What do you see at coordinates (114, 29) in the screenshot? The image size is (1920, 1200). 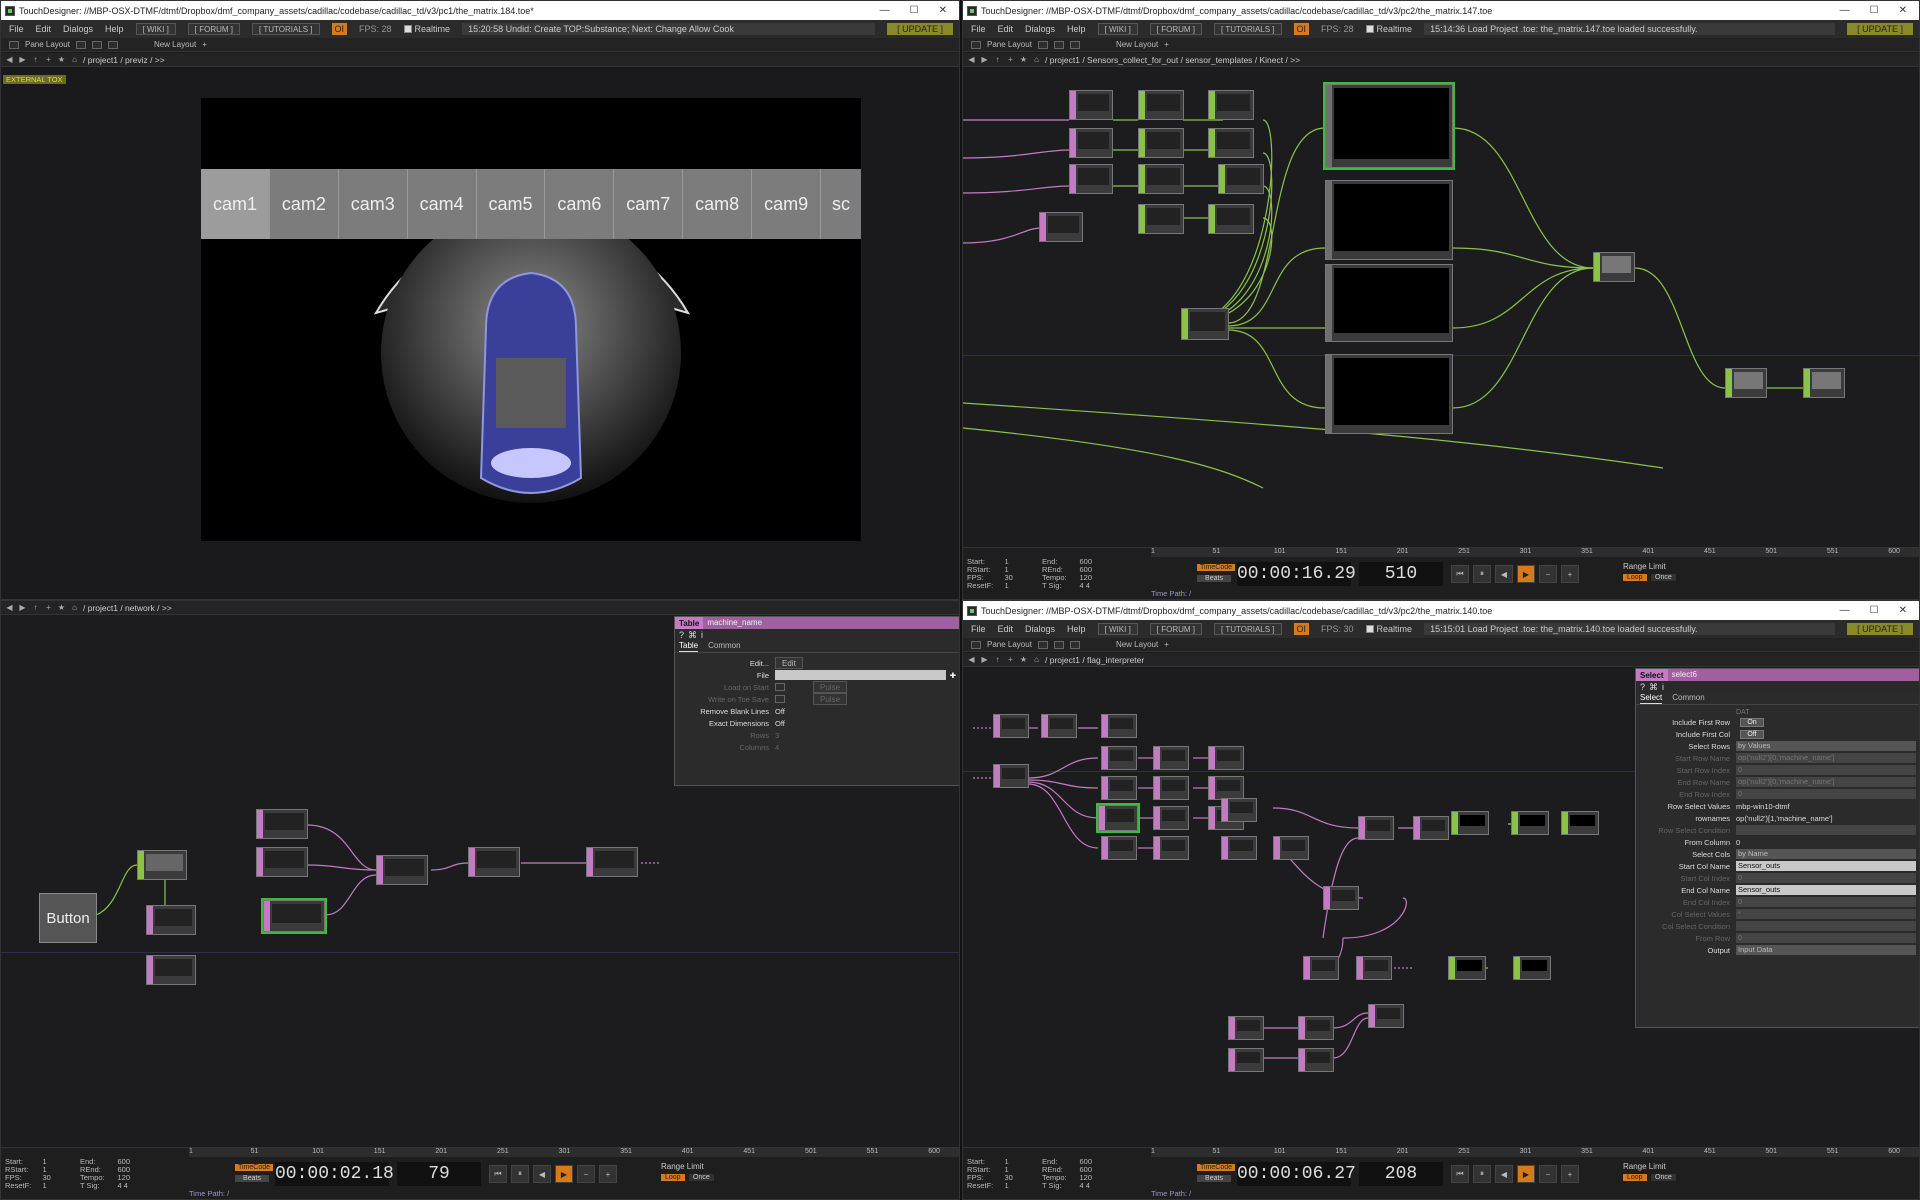 I see `menu-help: Help` at bounding box center [114, 29].